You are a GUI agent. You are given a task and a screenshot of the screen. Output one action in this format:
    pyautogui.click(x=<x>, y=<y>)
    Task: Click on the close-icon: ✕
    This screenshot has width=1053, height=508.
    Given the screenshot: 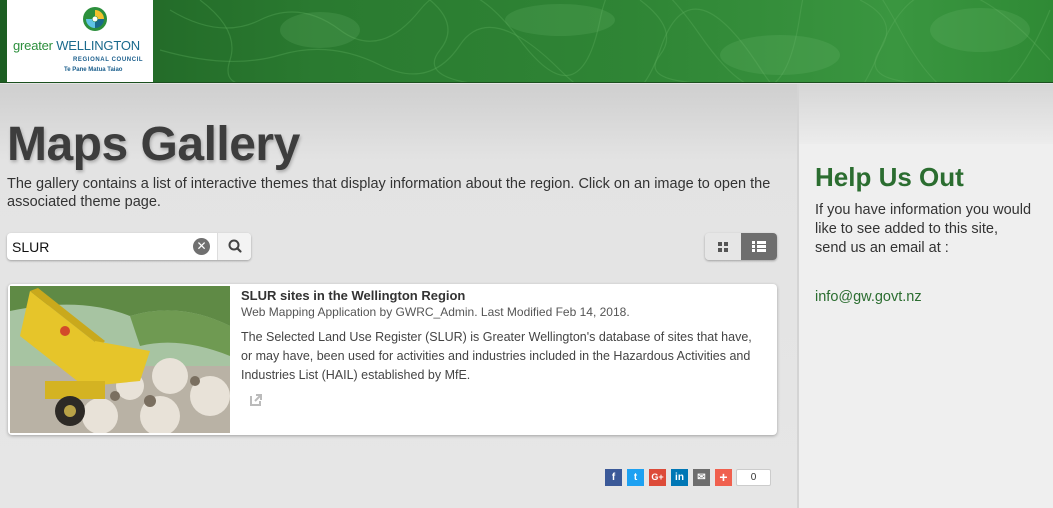 What is the action you would take?
    pyautogui.click(x=201, y=246)
    